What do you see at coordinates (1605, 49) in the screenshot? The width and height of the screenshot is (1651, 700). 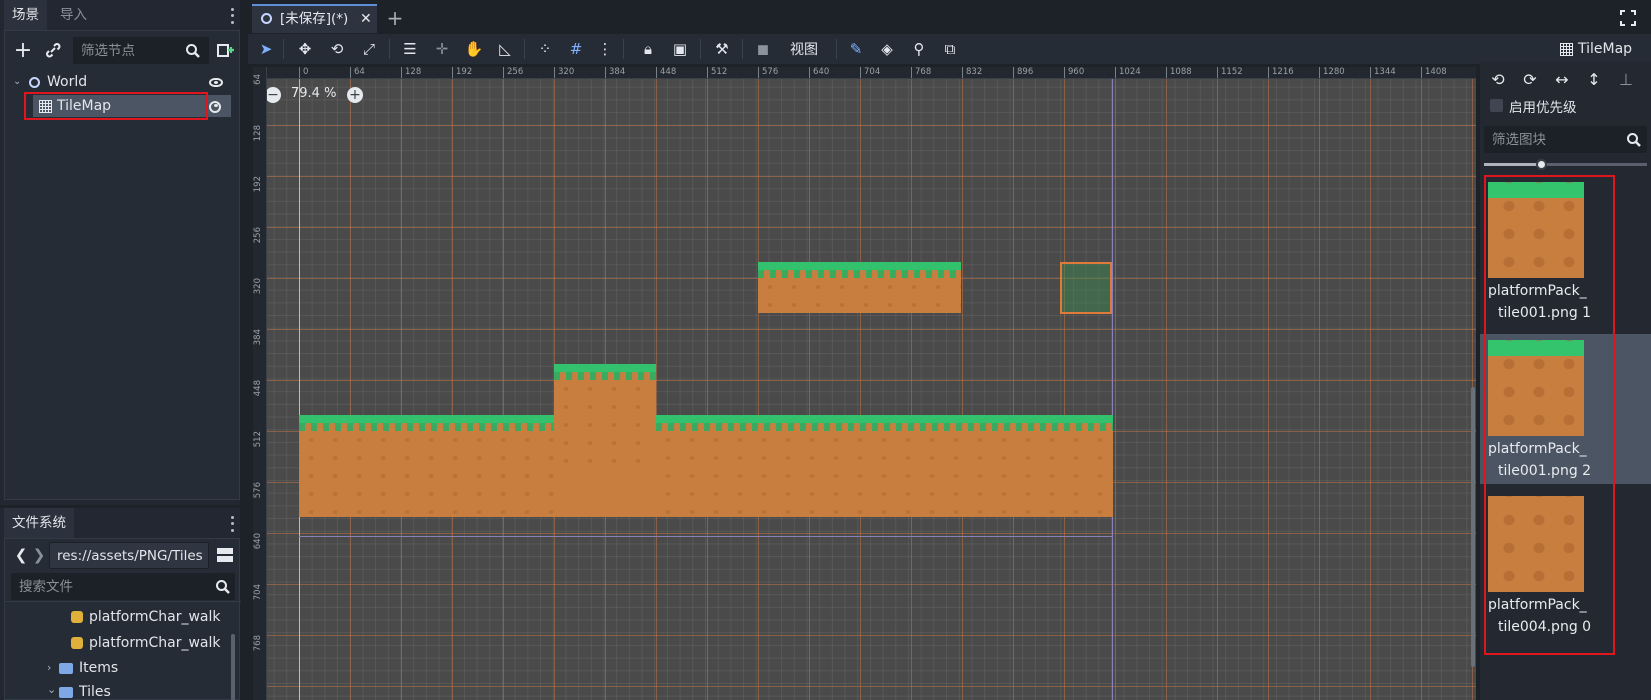 I see `tilemap-node-label: TileMap` at bounding box center [1605, 49].